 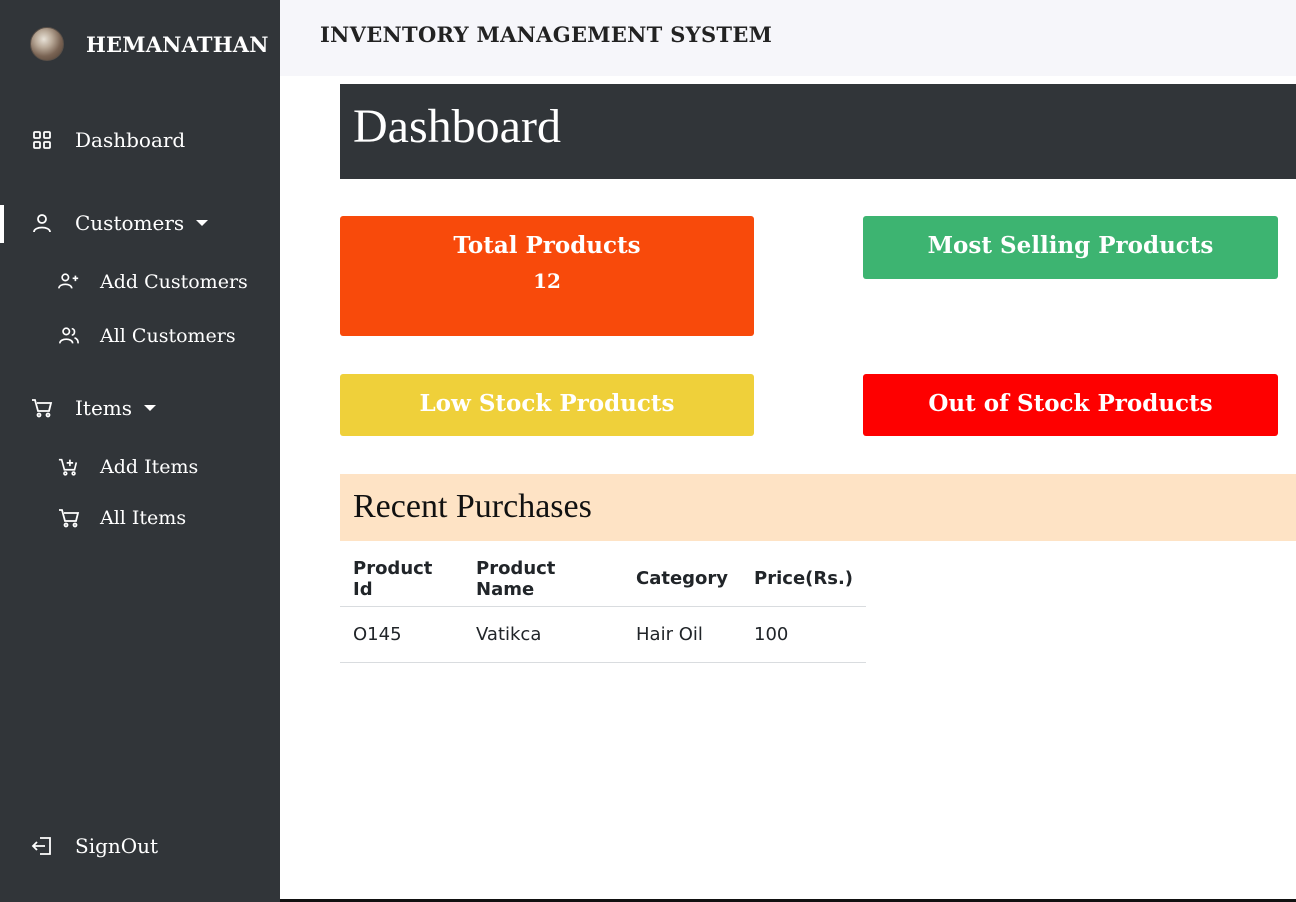 I want to click on card-value: 12, so click(x=547, y=281).